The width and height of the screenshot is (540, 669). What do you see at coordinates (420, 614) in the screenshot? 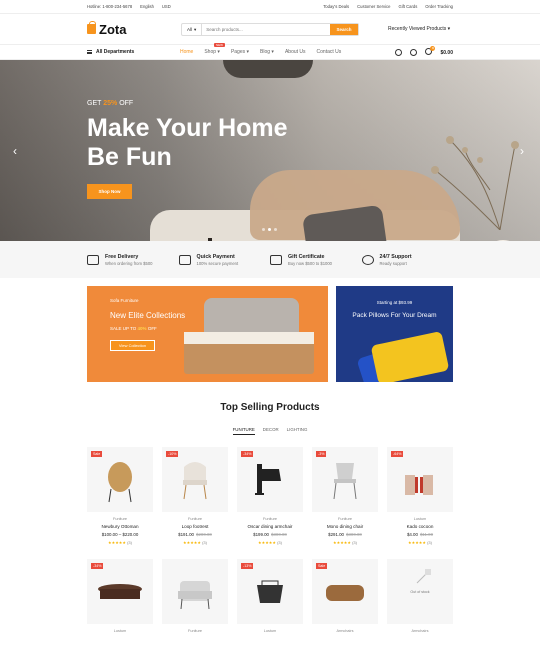
I see `product-card: Out of stock Armchairs` at bounding box center [420, 614].